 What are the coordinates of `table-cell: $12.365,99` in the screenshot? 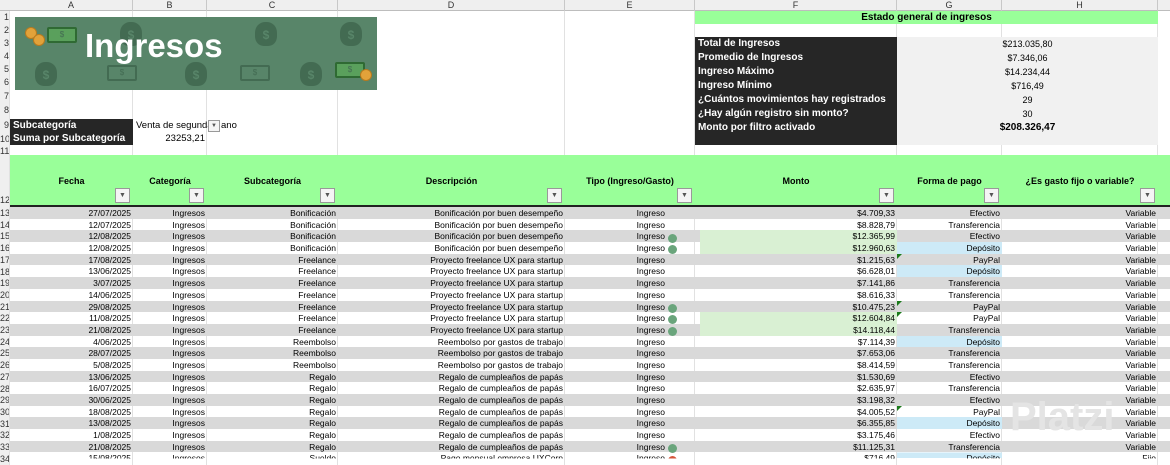 It's located at (795, 236).